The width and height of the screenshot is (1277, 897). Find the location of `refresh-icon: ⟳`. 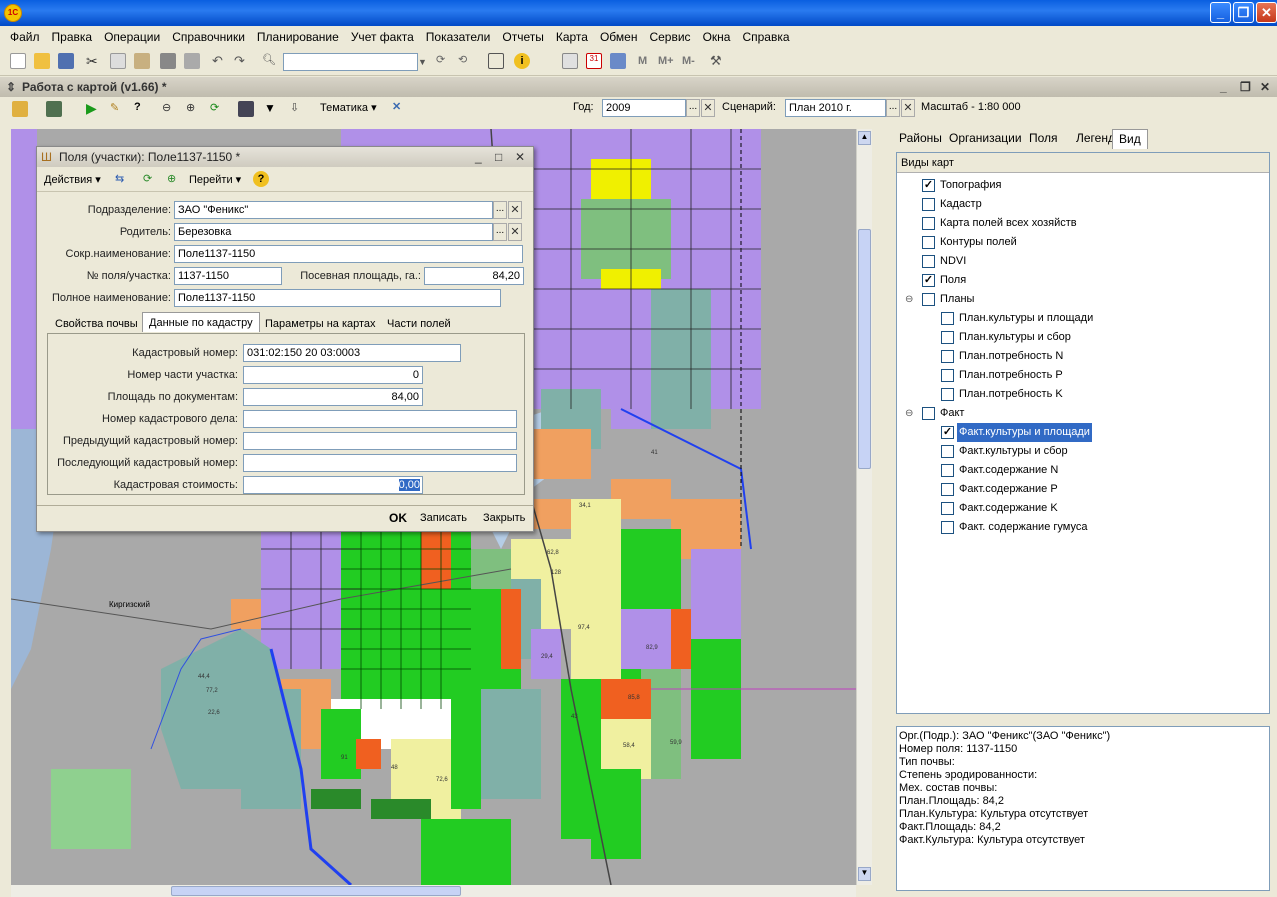

refresh-icon: ⟳ is located at coordinates (218, 109).